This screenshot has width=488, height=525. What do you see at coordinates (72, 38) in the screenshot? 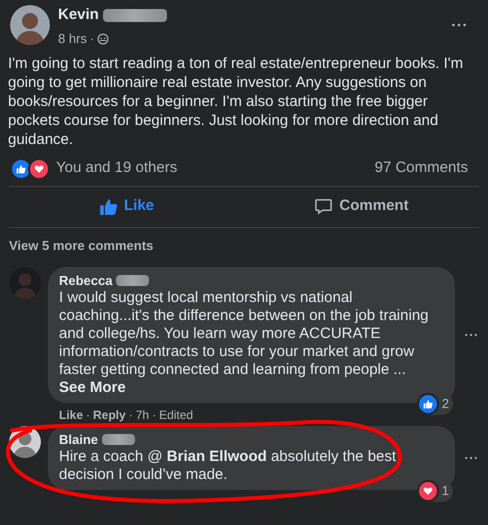
I see `post-time: 8 hrs` at bounding box center [72, 38].